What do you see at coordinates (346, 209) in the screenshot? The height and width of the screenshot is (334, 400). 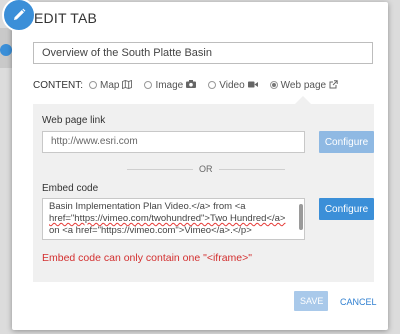 I see `configure-embed-button: Configure` at bounding box center [346, 209].